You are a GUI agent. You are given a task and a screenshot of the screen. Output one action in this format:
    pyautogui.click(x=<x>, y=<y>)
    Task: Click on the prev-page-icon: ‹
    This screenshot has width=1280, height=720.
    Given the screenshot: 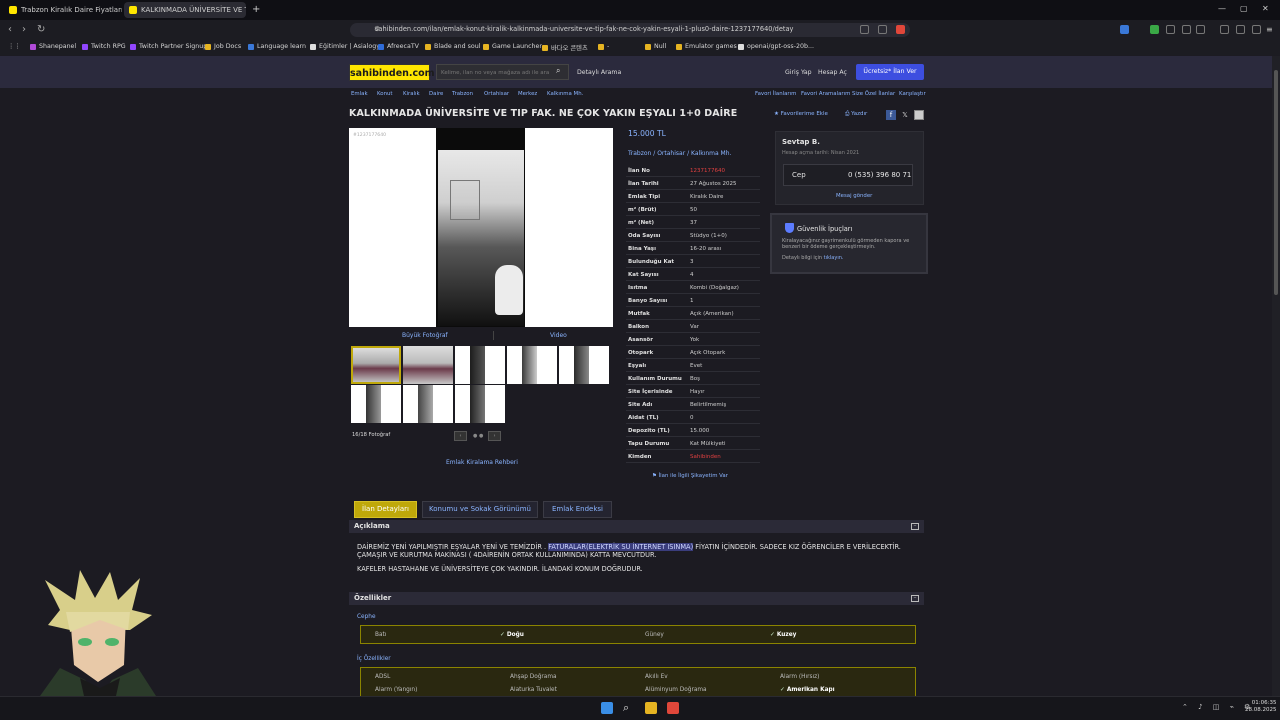 What is the action you would take?
    pyautogui.click(x=460, y=436)
    